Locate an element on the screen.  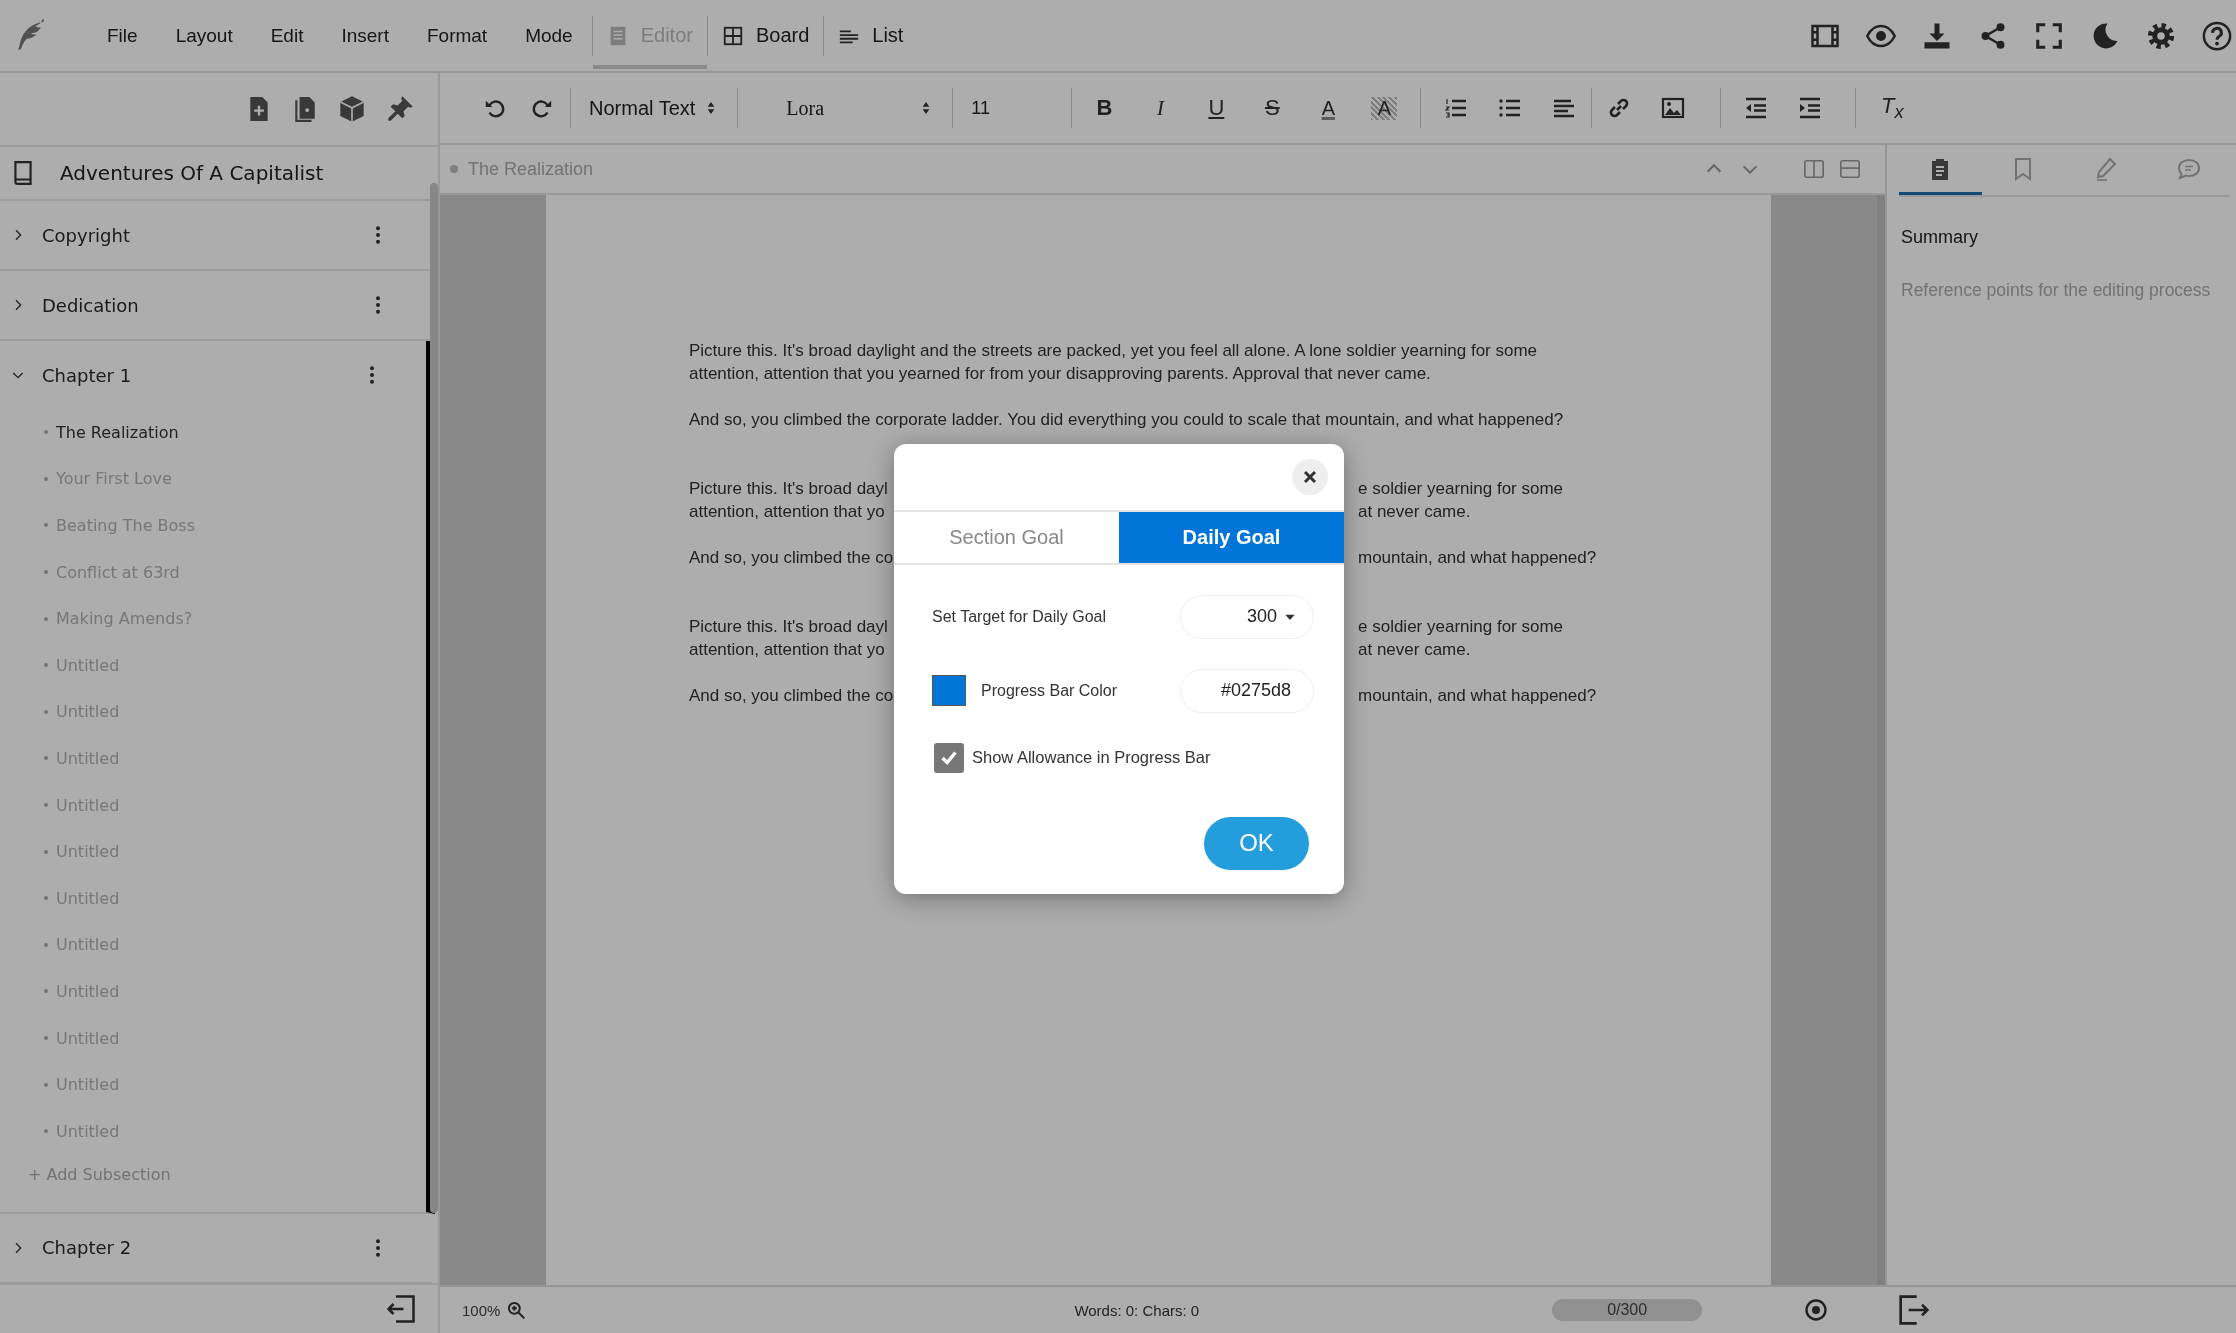
checkbox is located at coordinates (949, 757).